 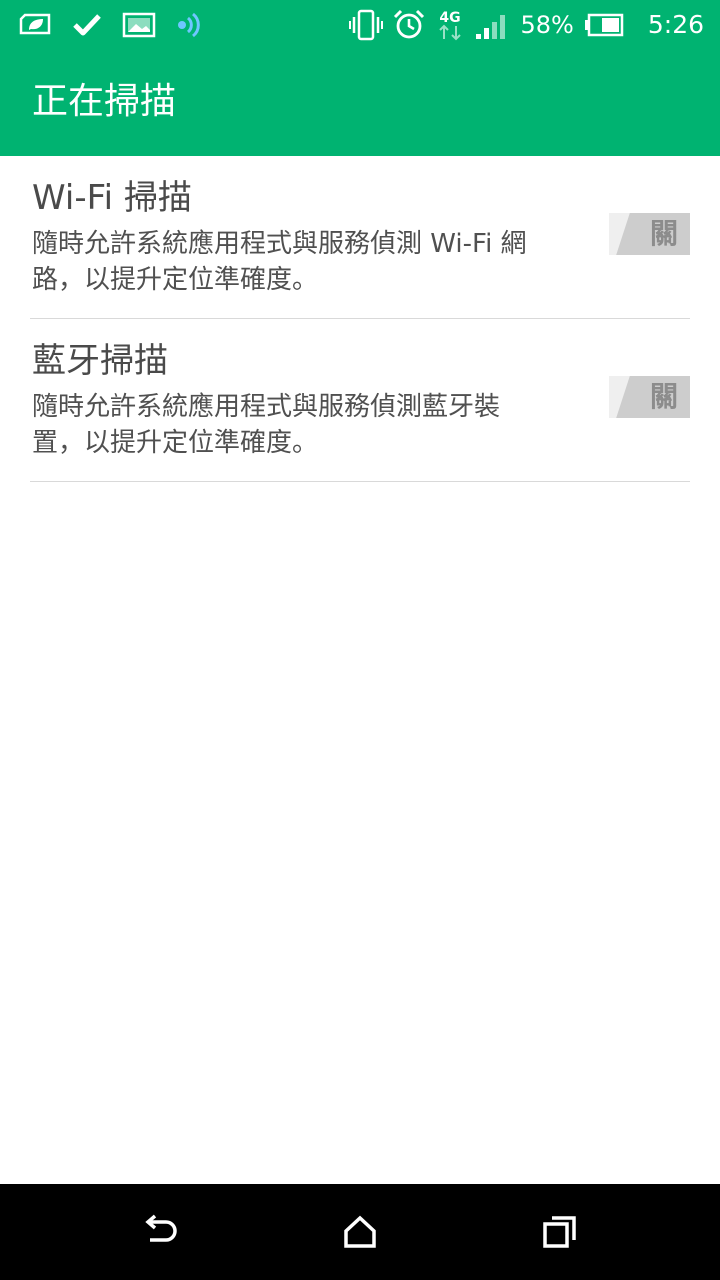 What do you see at coordinates (175, 443) in the screenshot?
I see `description-line: 置，以提升定位準確度。` at bounding box center [175, 443].